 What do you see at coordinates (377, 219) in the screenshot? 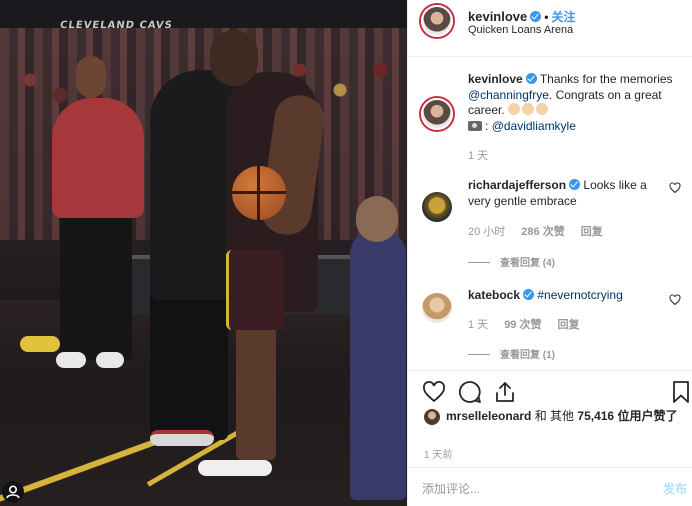
I see `child-fan-head` at bounding box center [377, 219].